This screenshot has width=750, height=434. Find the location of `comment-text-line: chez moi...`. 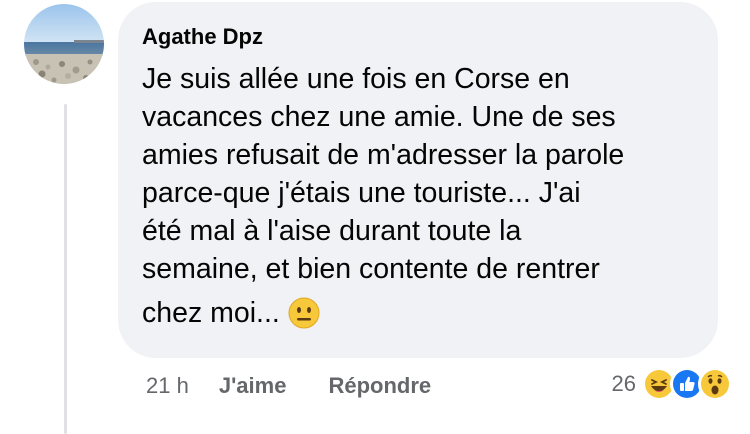

comment-text-line: chez moi... is located at coordinates (211, 313).